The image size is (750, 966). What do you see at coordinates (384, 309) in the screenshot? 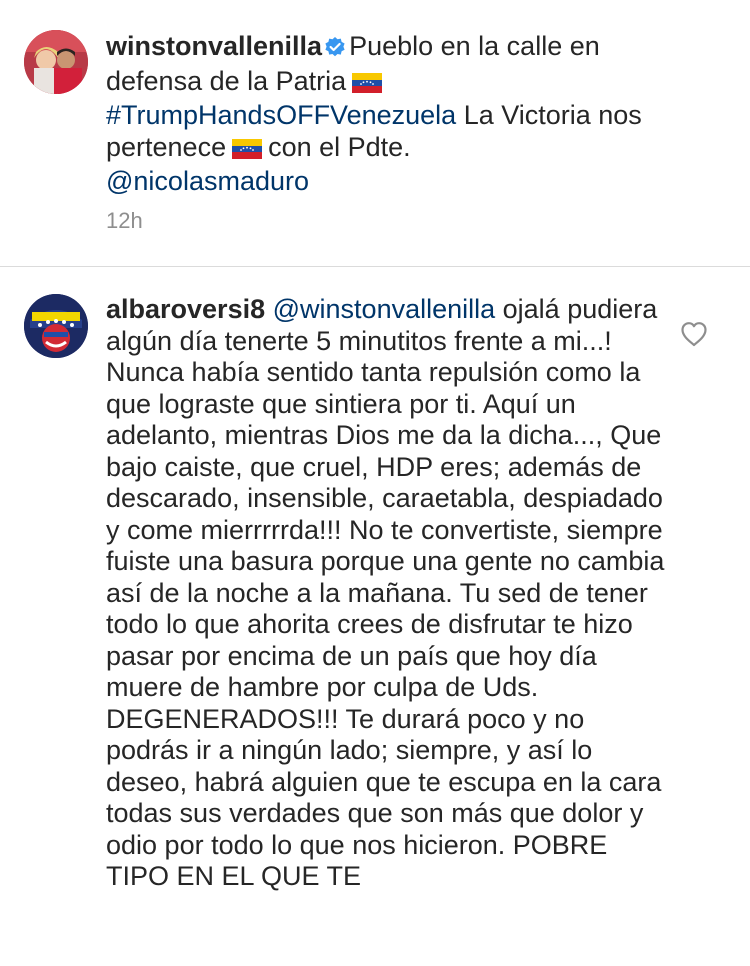
I see `comment-mention-link: @winstonvallenilla` at bounding box center [384, 309].